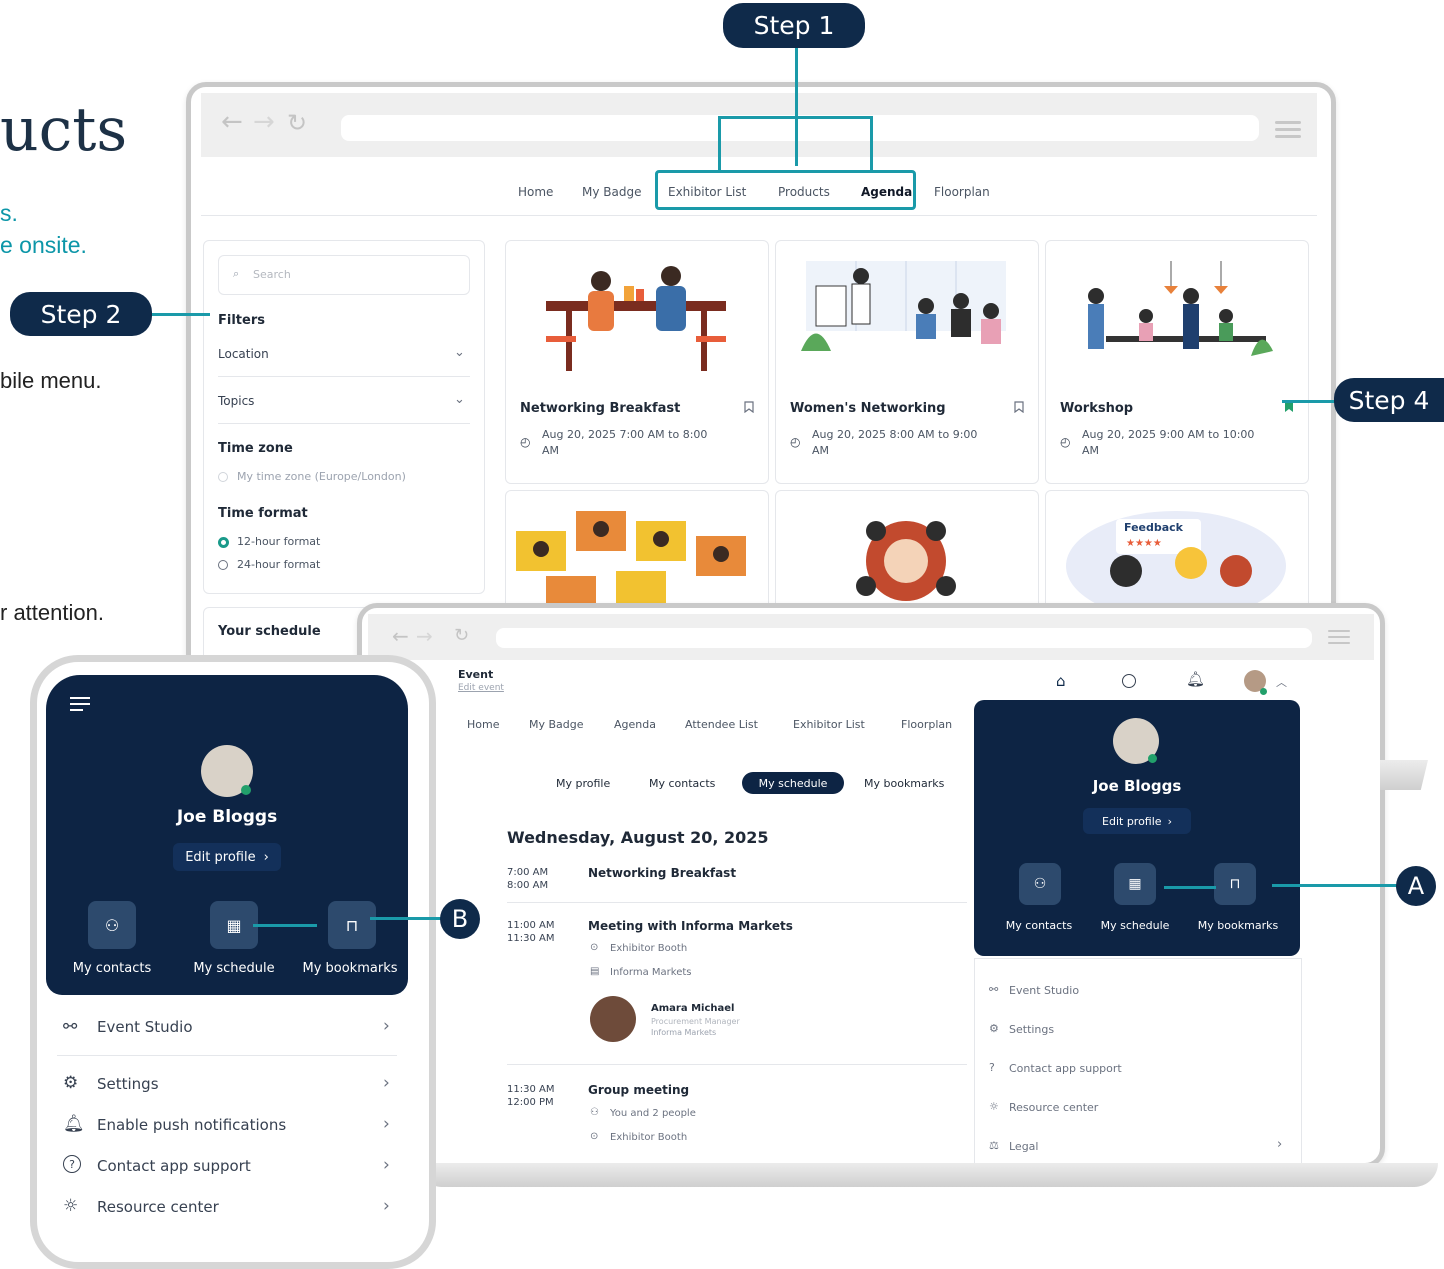 The image size is (1444, 1269). What do you see at coordinates (693, 1008) in the screenshot?
I see `person-name: Amara Michael` at bounding box center [693, 1008].